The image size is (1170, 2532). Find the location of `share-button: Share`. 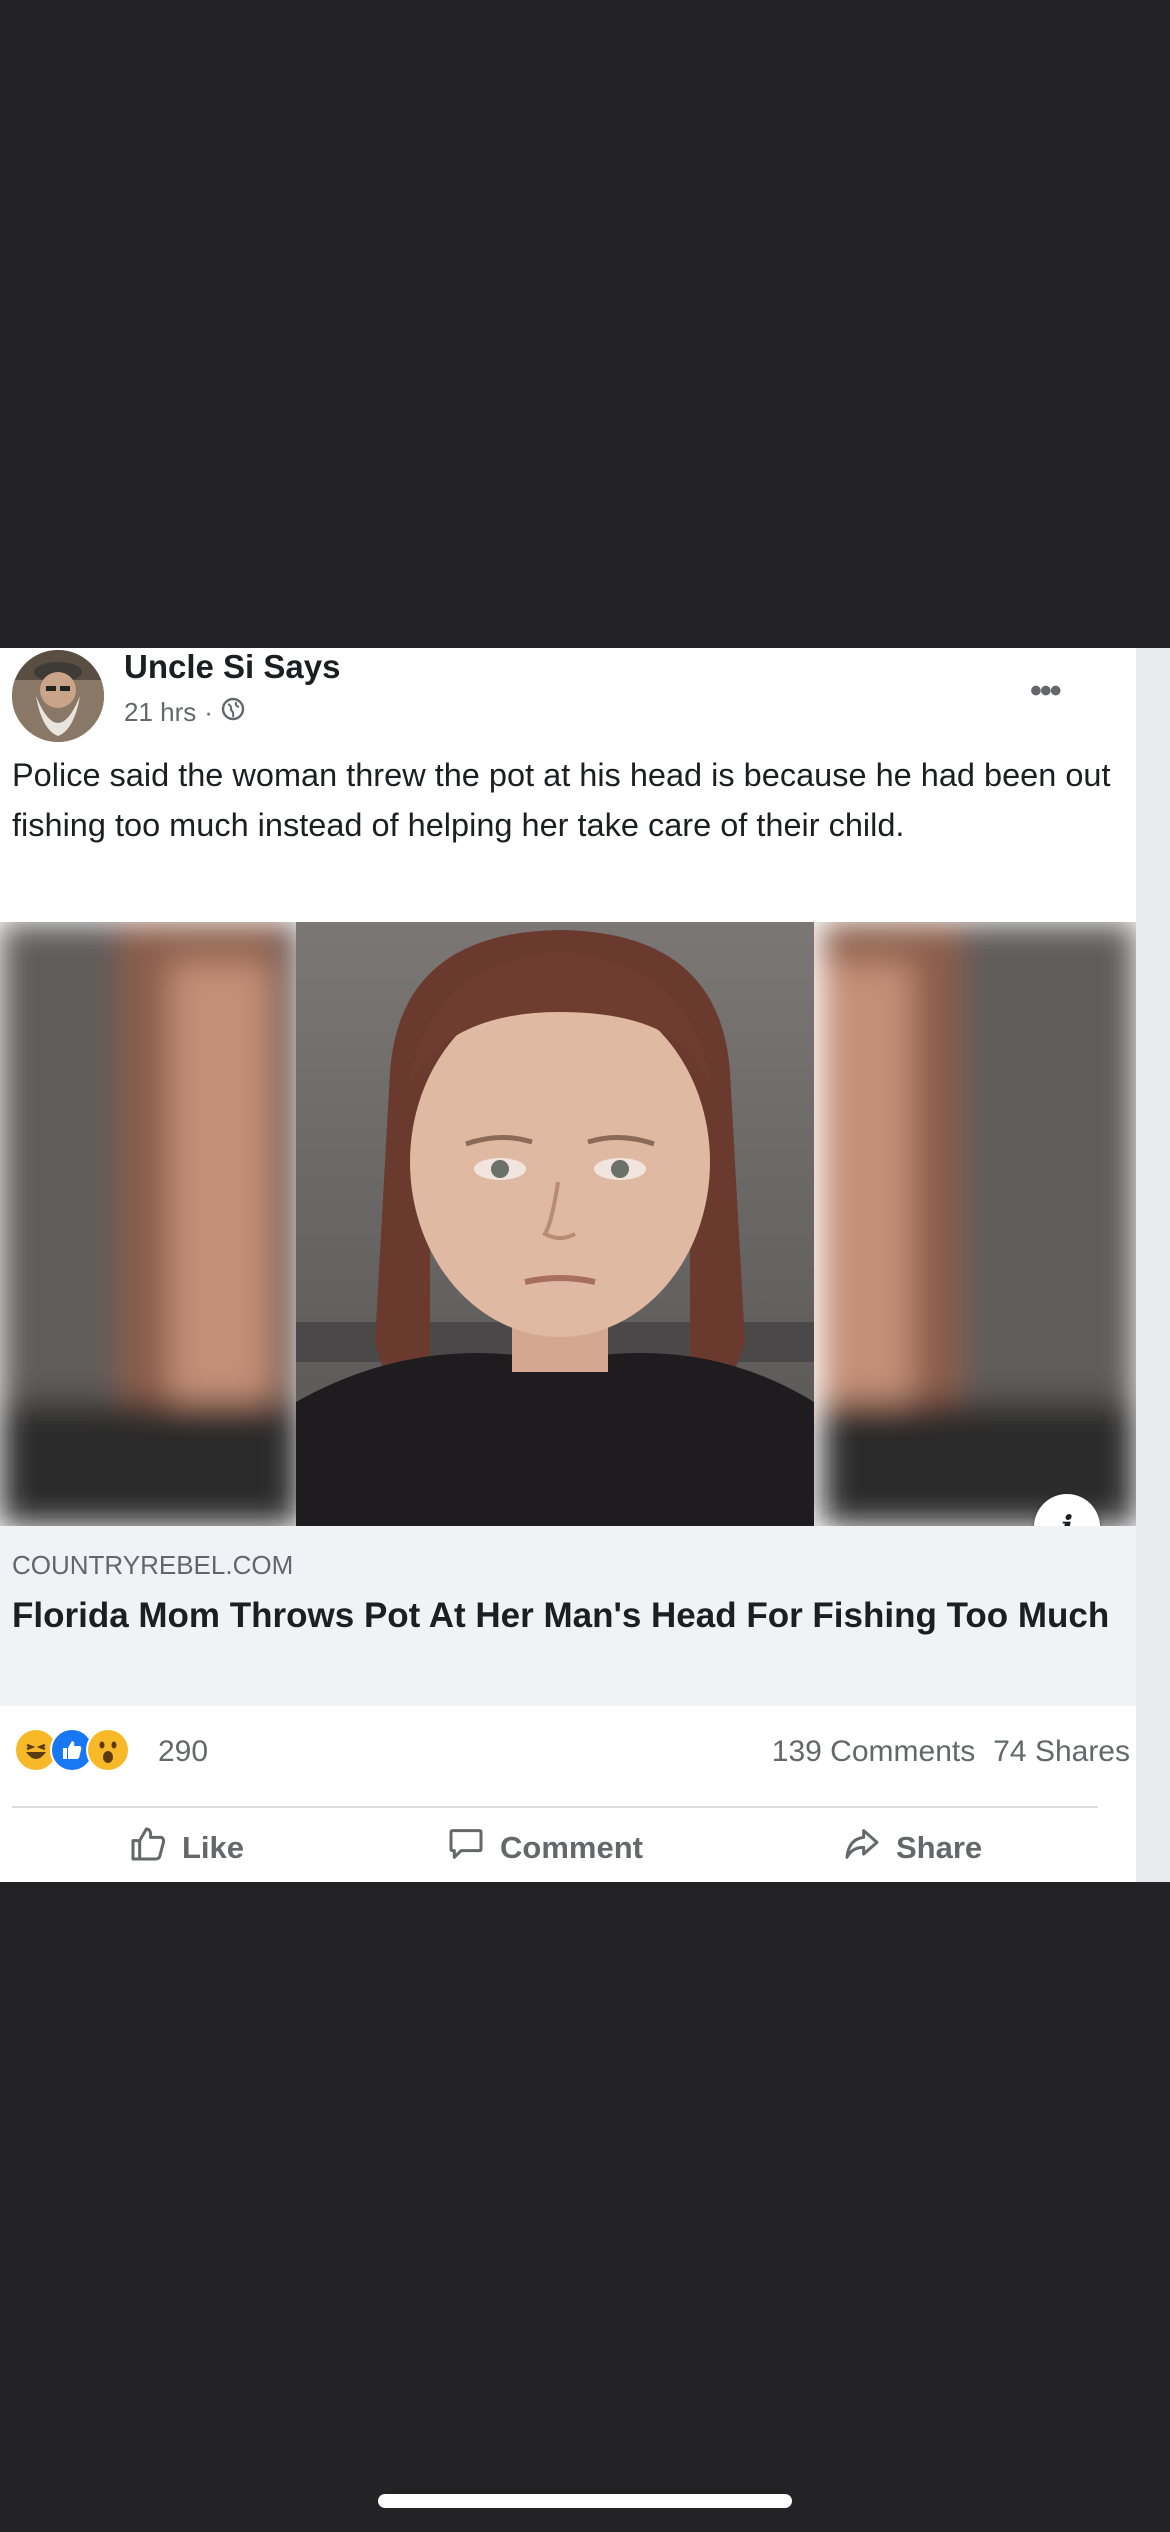

share-button: Share is located at coordinates (912, 1848).